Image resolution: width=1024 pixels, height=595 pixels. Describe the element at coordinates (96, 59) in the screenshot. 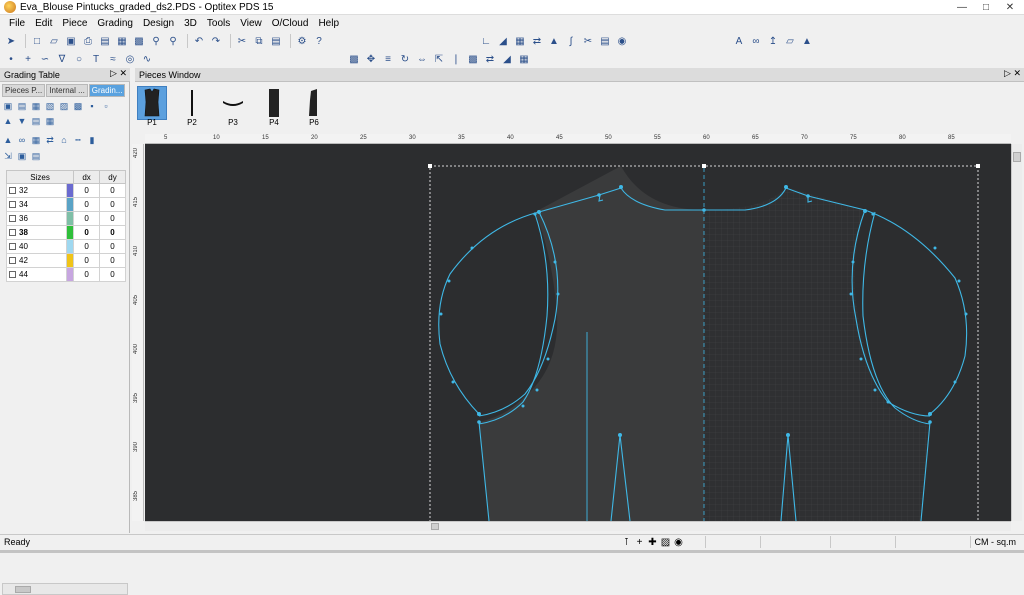

I see `text-tool-2-icon: T` at that location.